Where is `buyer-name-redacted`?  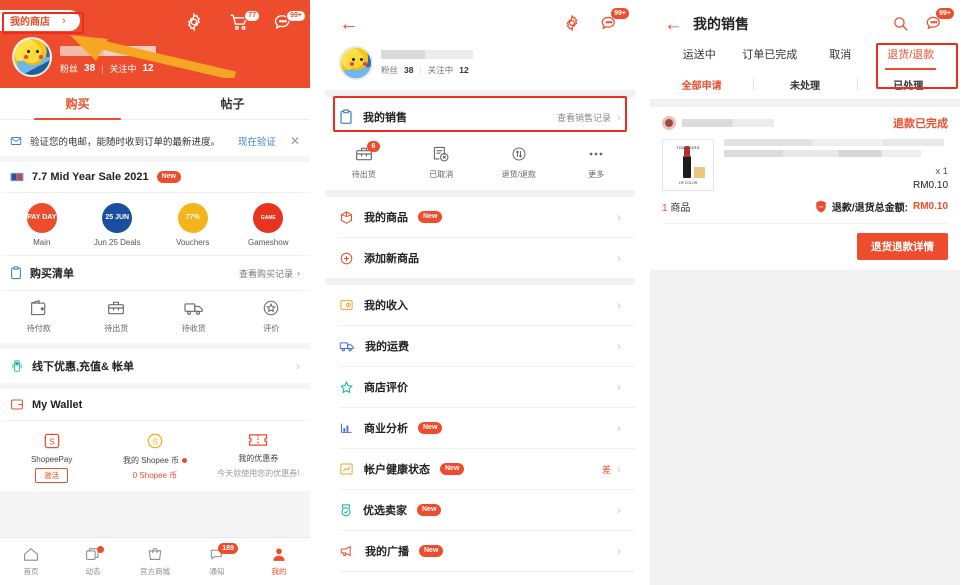 buyer-name-redacted is located at coordinates (728, 123).